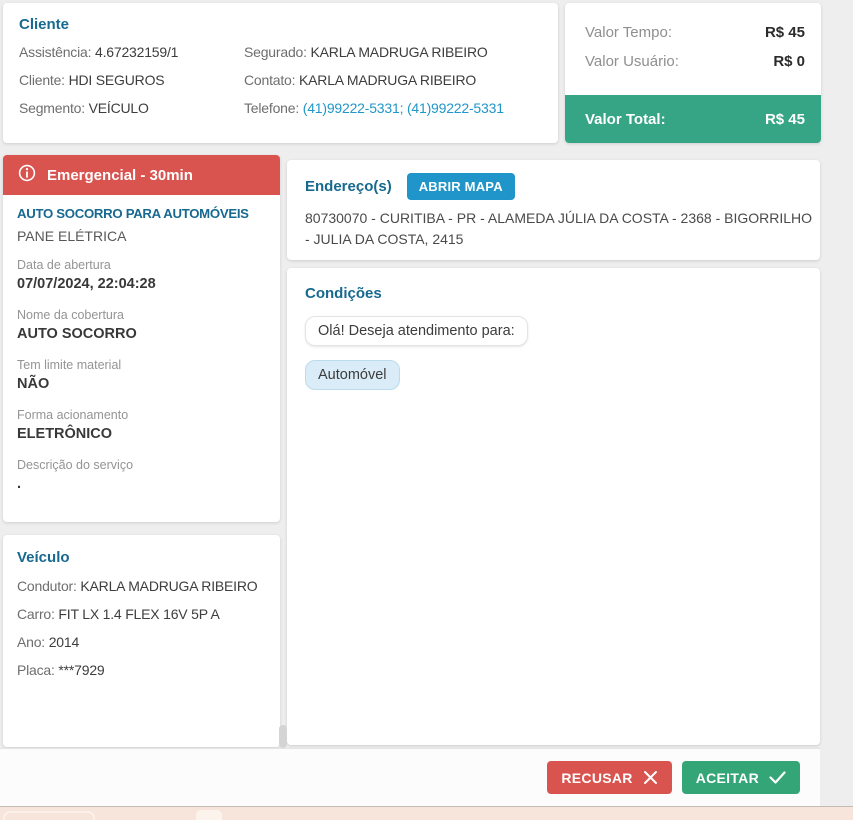  What do you see at coordinates (553, 331) in the screenshot?
I see `chat-message-line: Olá! Deseja atendimento para:` at bounding box center [553, 331].